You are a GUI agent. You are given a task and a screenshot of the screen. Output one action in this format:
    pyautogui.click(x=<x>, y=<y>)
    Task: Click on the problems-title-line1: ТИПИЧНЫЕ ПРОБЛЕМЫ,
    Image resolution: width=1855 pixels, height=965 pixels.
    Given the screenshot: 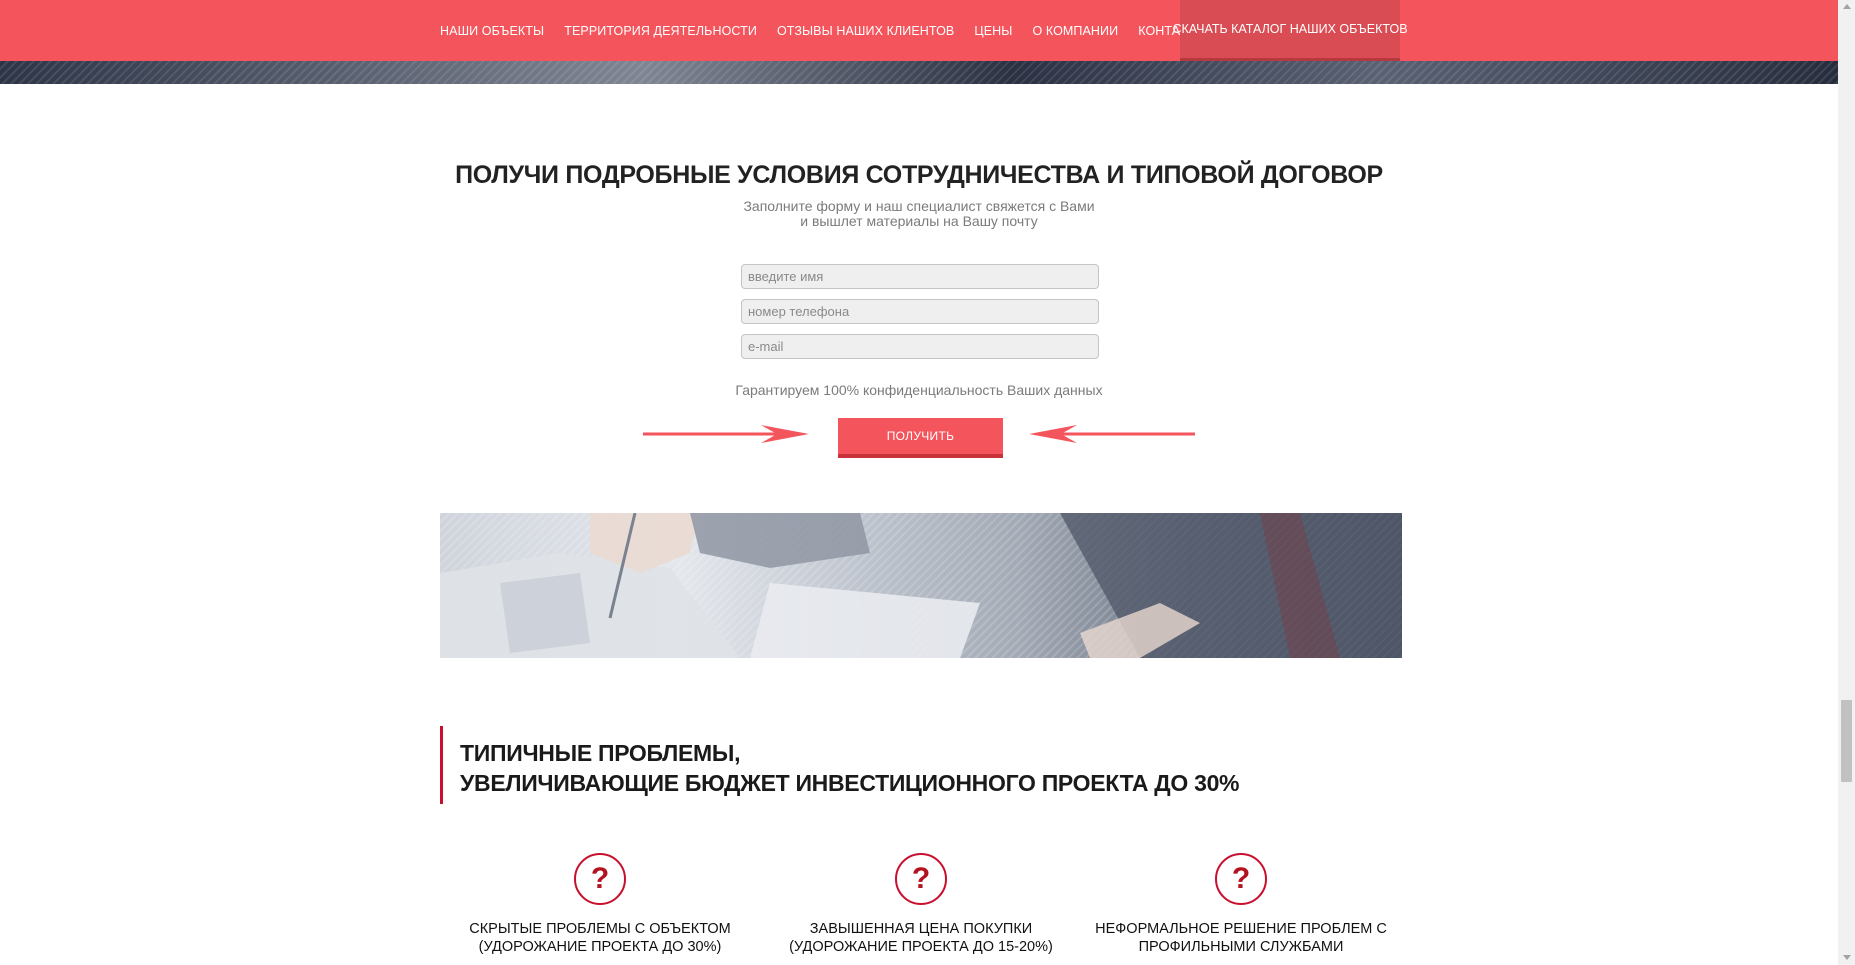 What is the action you would take?
    pyautogui.click(x=600, y=753)
    